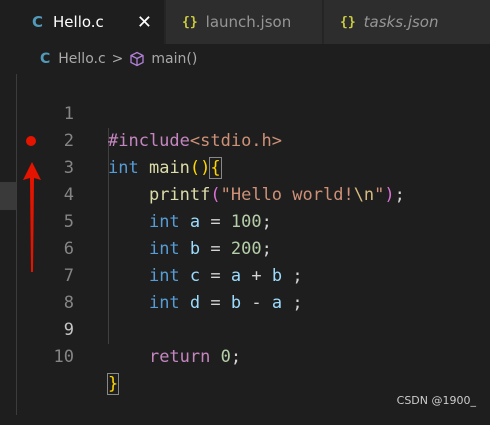 Image resolution: width=490 pixels, height=425 pixels. Describe the element at coordinates (137, 59) in the screenshot. I see `cube-icon` at that location.